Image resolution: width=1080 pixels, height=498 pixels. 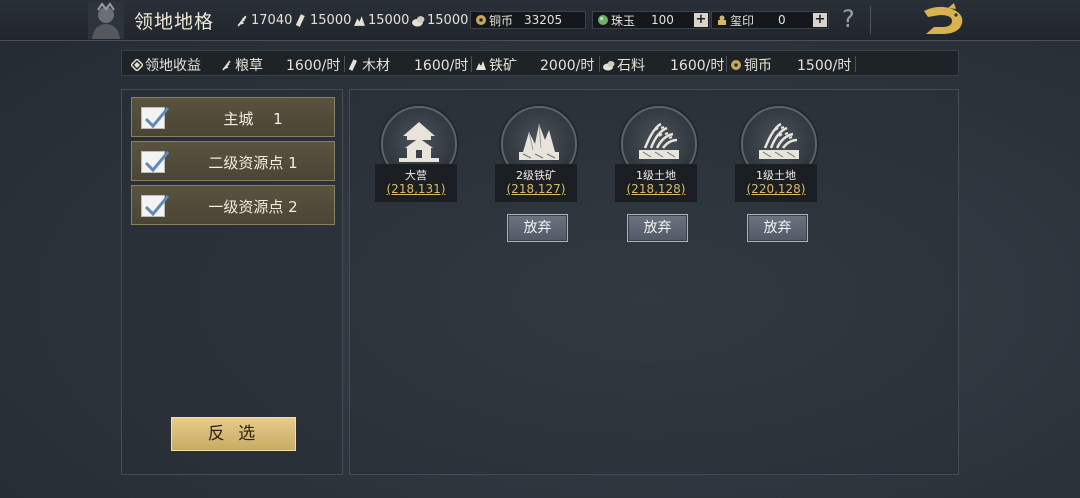 I want to click on grain-value: 17040, so click(x=272, y=20).